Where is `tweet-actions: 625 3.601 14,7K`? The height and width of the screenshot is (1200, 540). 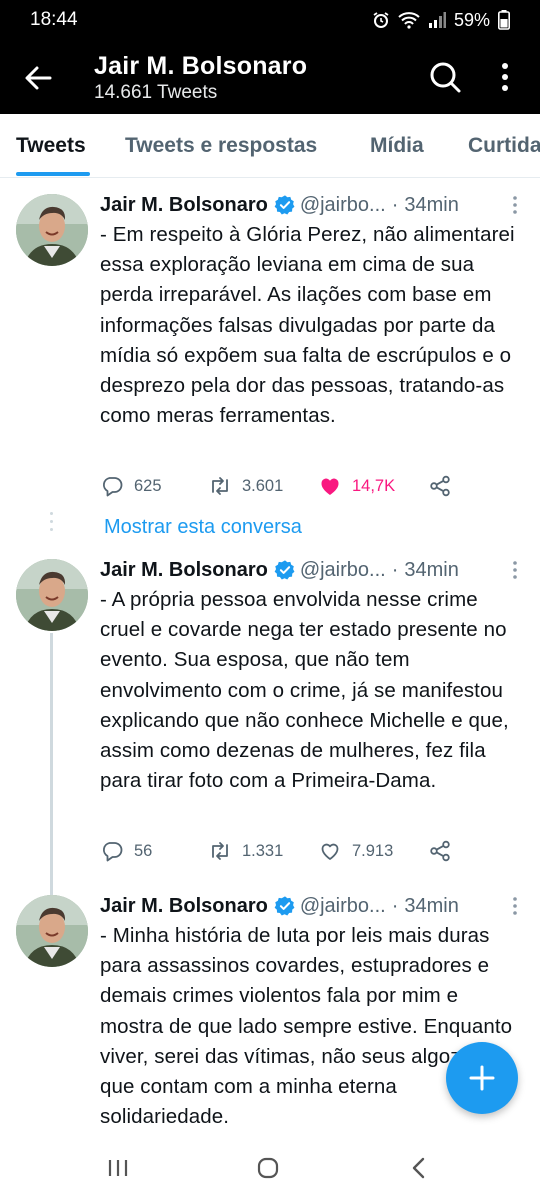
tweet-actions: 625 3.601 14,7K is located at coordinates (310, 489).